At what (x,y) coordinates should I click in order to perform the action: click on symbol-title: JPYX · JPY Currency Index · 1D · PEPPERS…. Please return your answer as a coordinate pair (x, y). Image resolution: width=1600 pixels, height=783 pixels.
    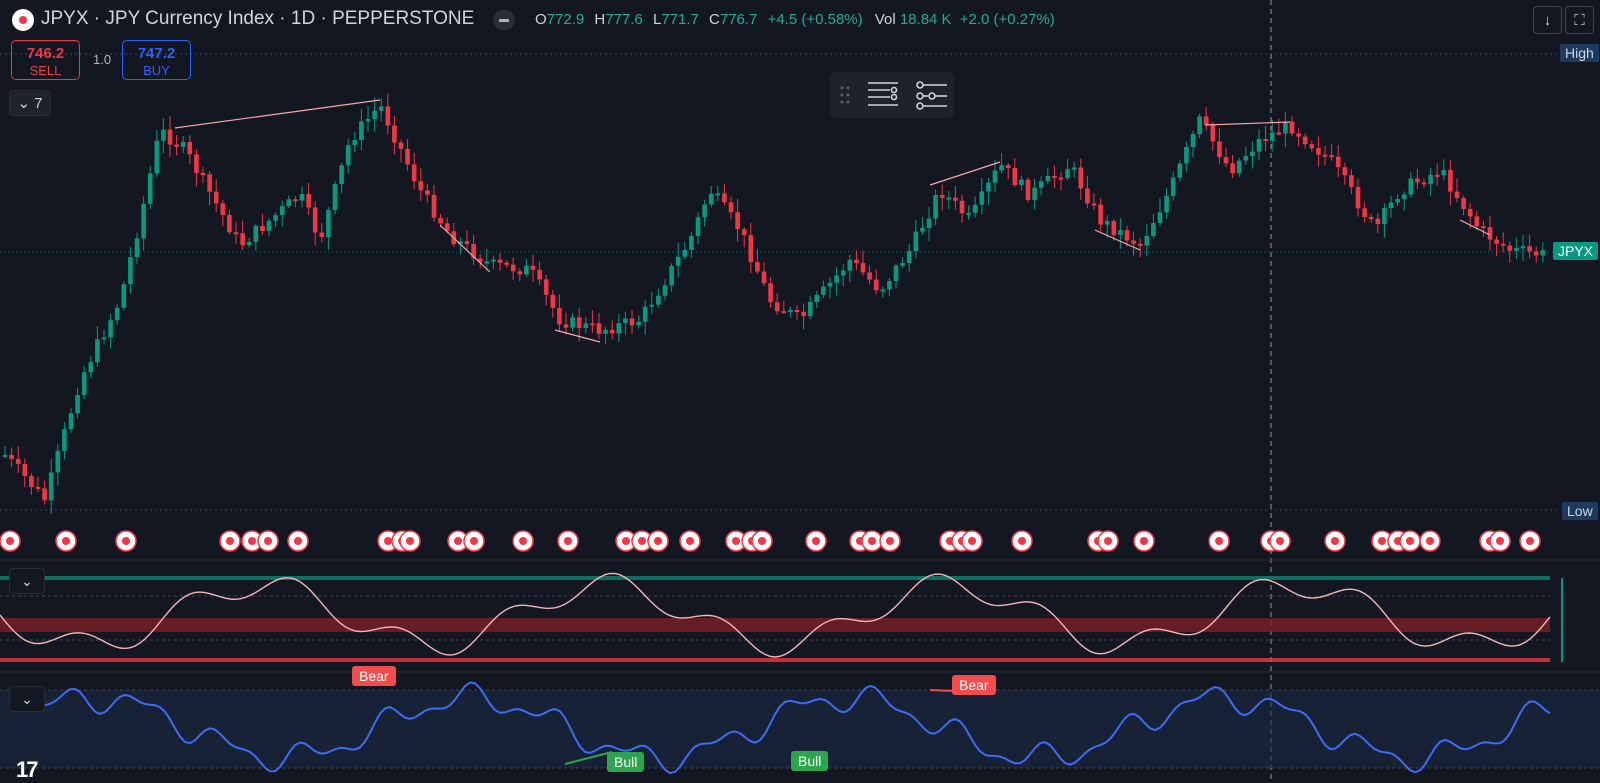
    Looking at the image, I should click on (257, 19).